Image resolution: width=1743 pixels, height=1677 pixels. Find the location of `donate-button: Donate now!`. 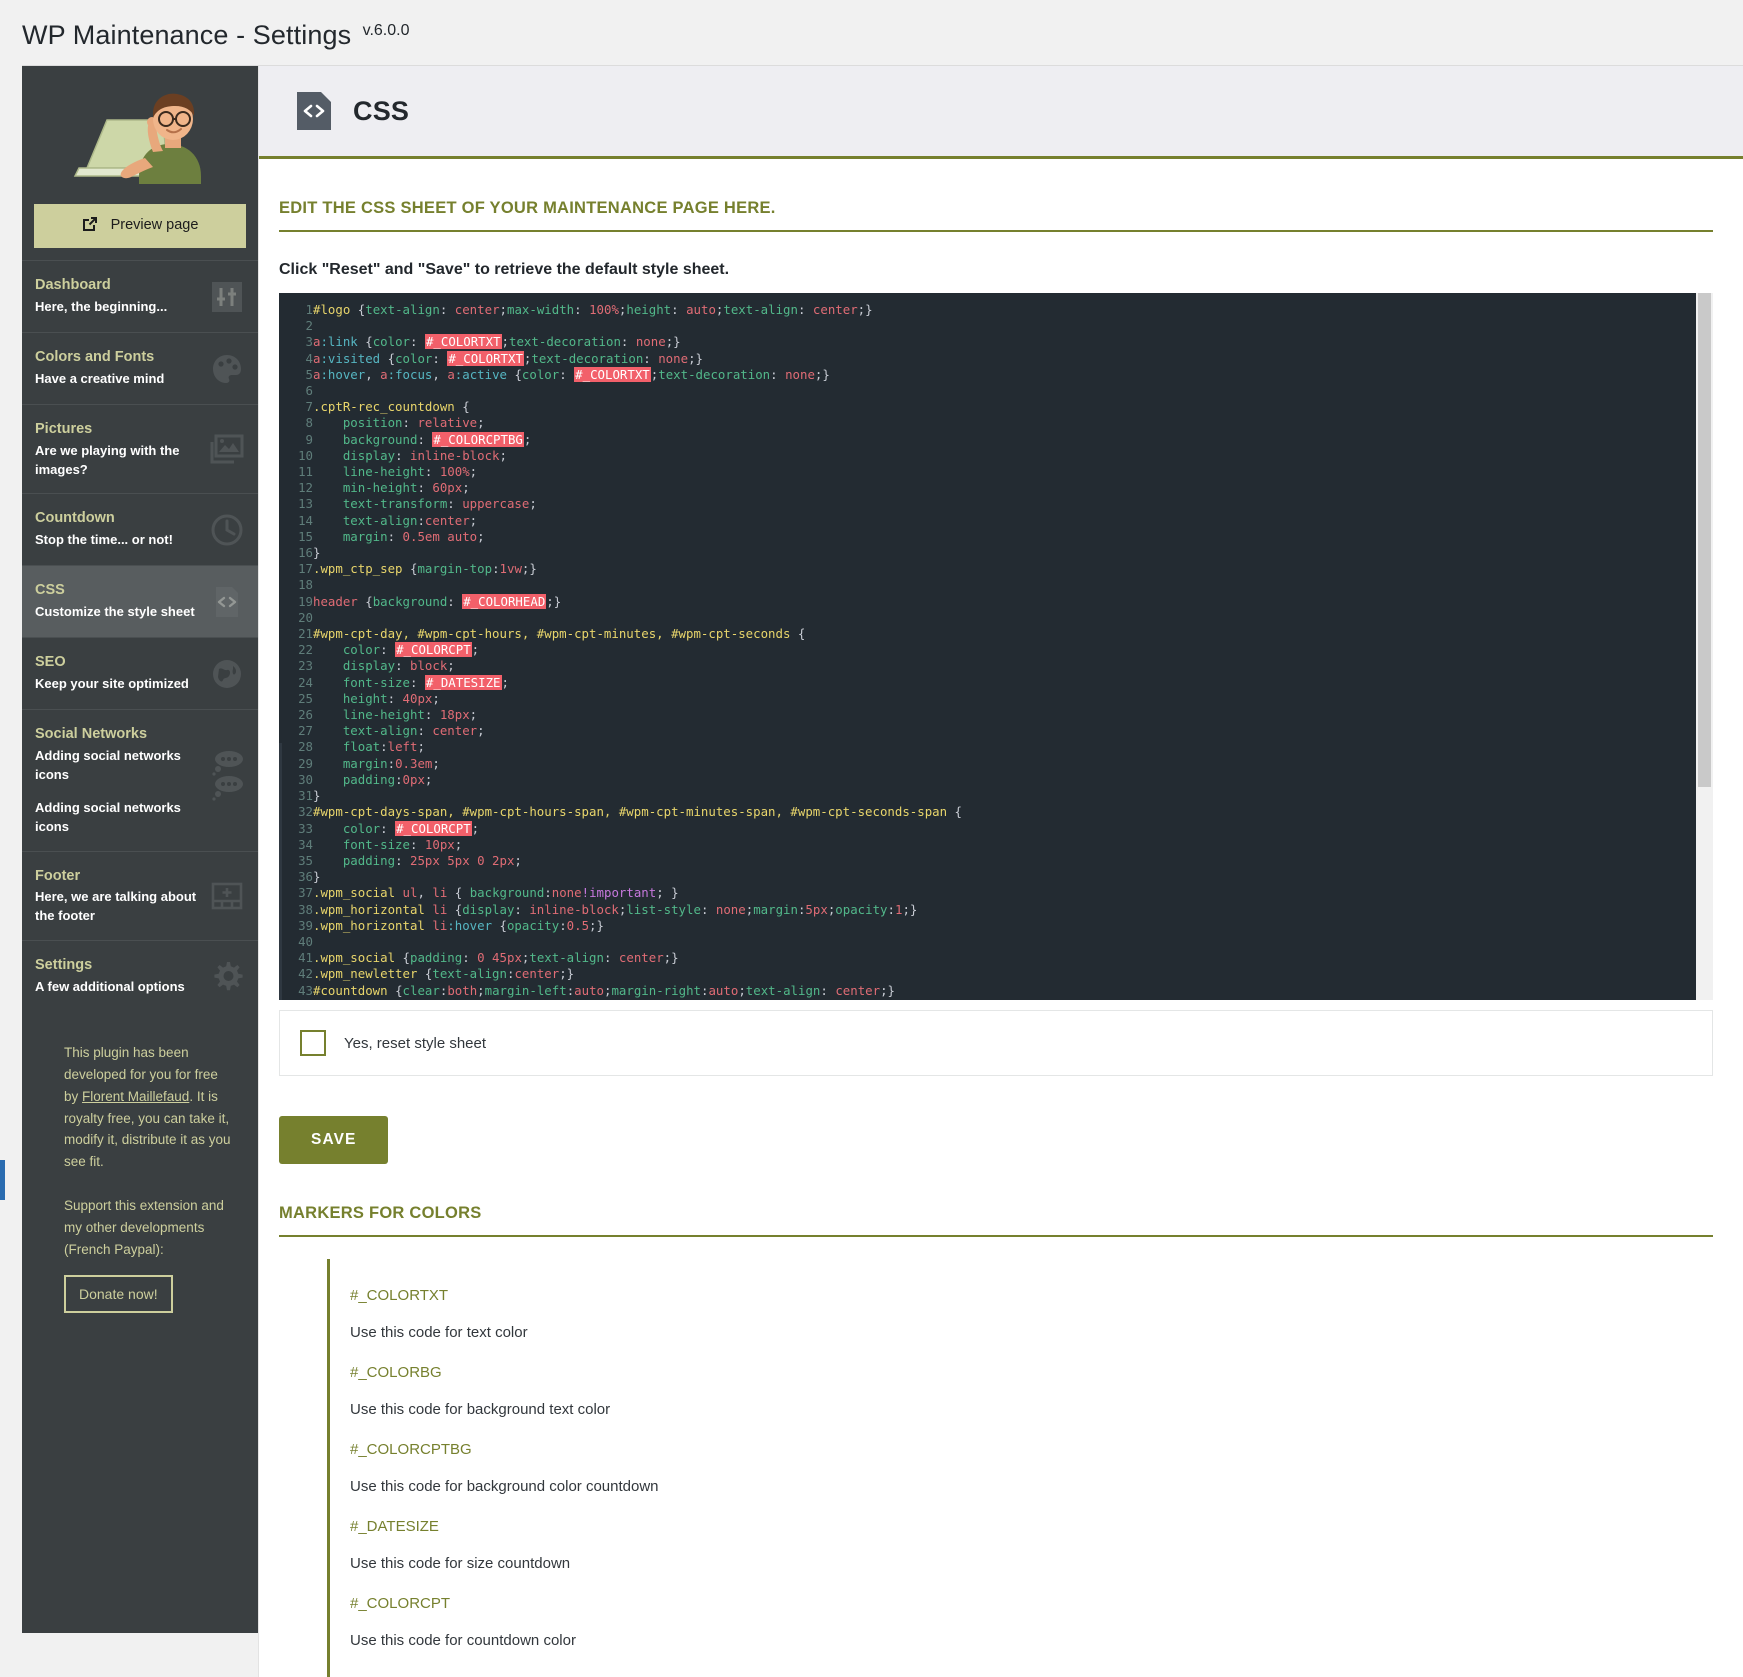

donate-button: Donate now! is located at coordinates (118, 1293).